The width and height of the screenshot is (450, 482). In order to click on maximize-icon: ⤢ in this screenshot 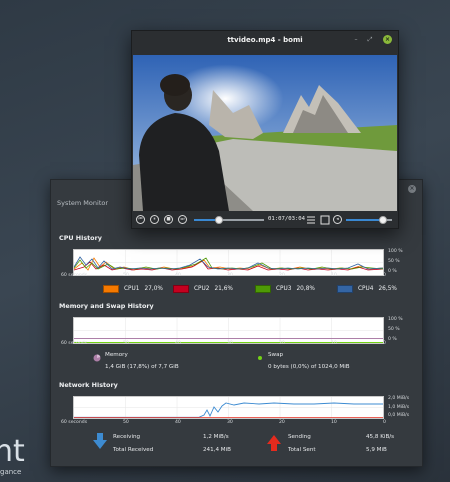, I will do `click(370, 40)`.